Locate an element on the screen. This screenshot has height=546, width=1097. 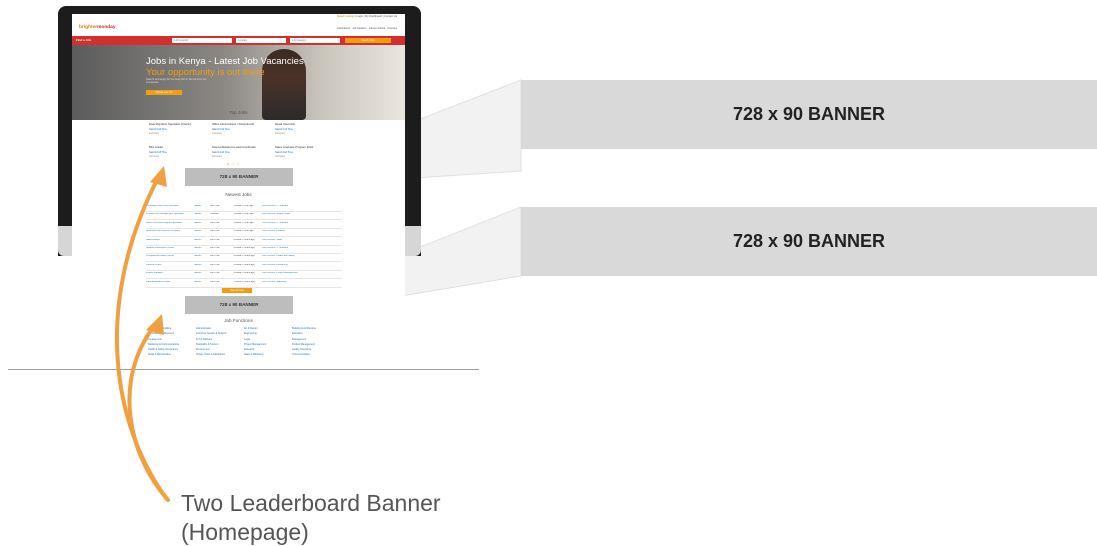
arrow-to-top-banner is located at coordinates (141, 338).